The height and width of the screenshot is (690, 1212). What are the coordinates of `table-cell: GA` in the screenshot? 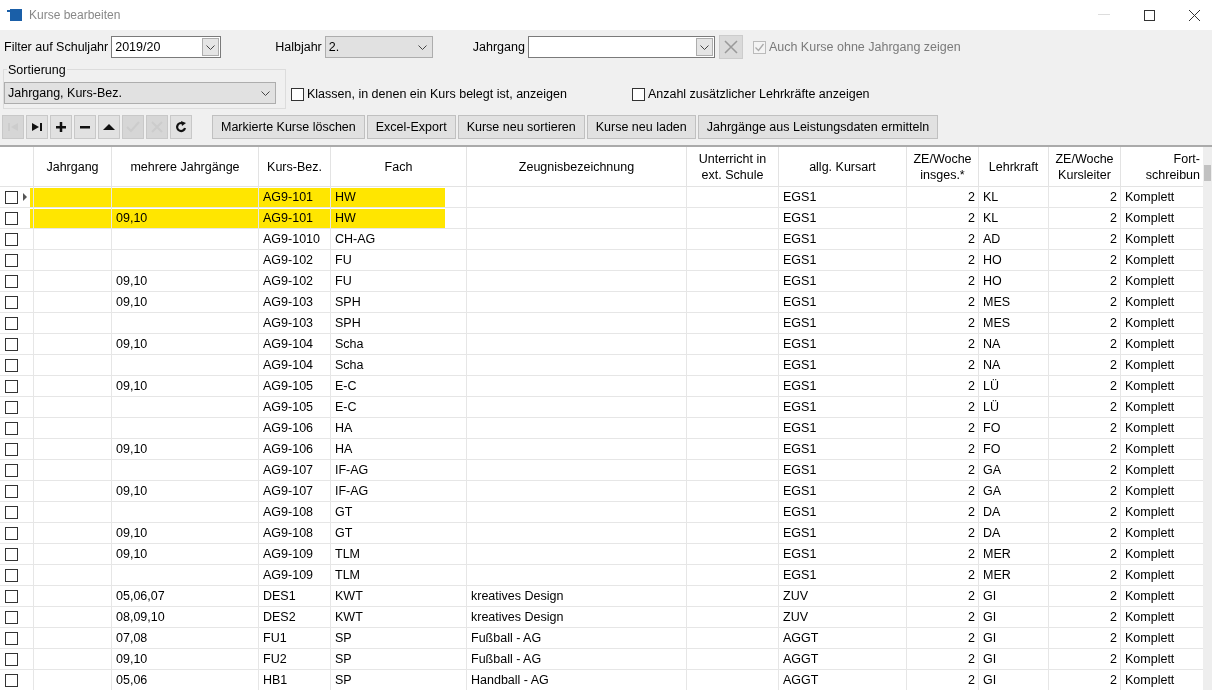 It's located at (1013, 491).